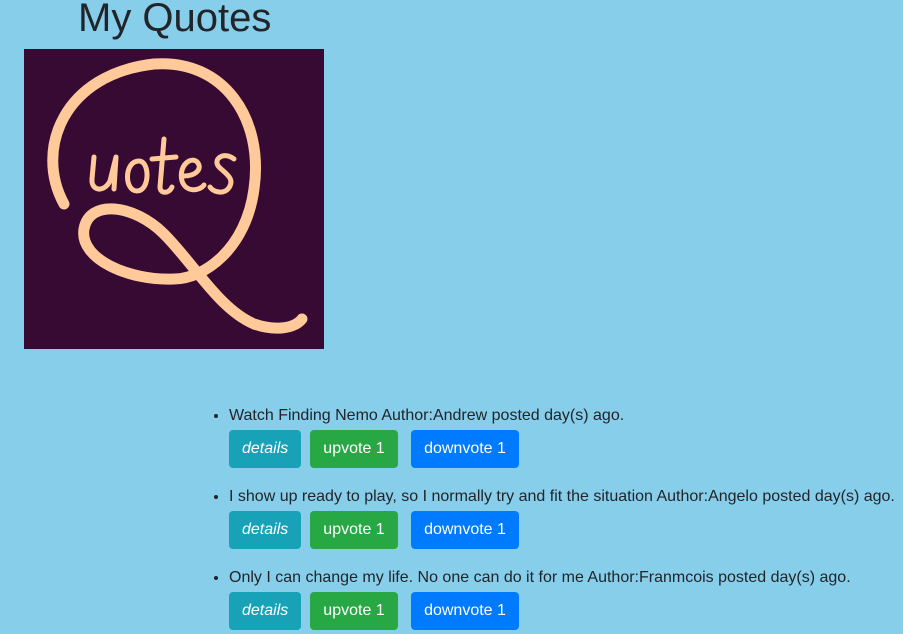 The width and height of the screenshot is (903, 634). Describe the element at coordinates (177, 196) in the screenshot. I see `quotes-logo-image` at that location.